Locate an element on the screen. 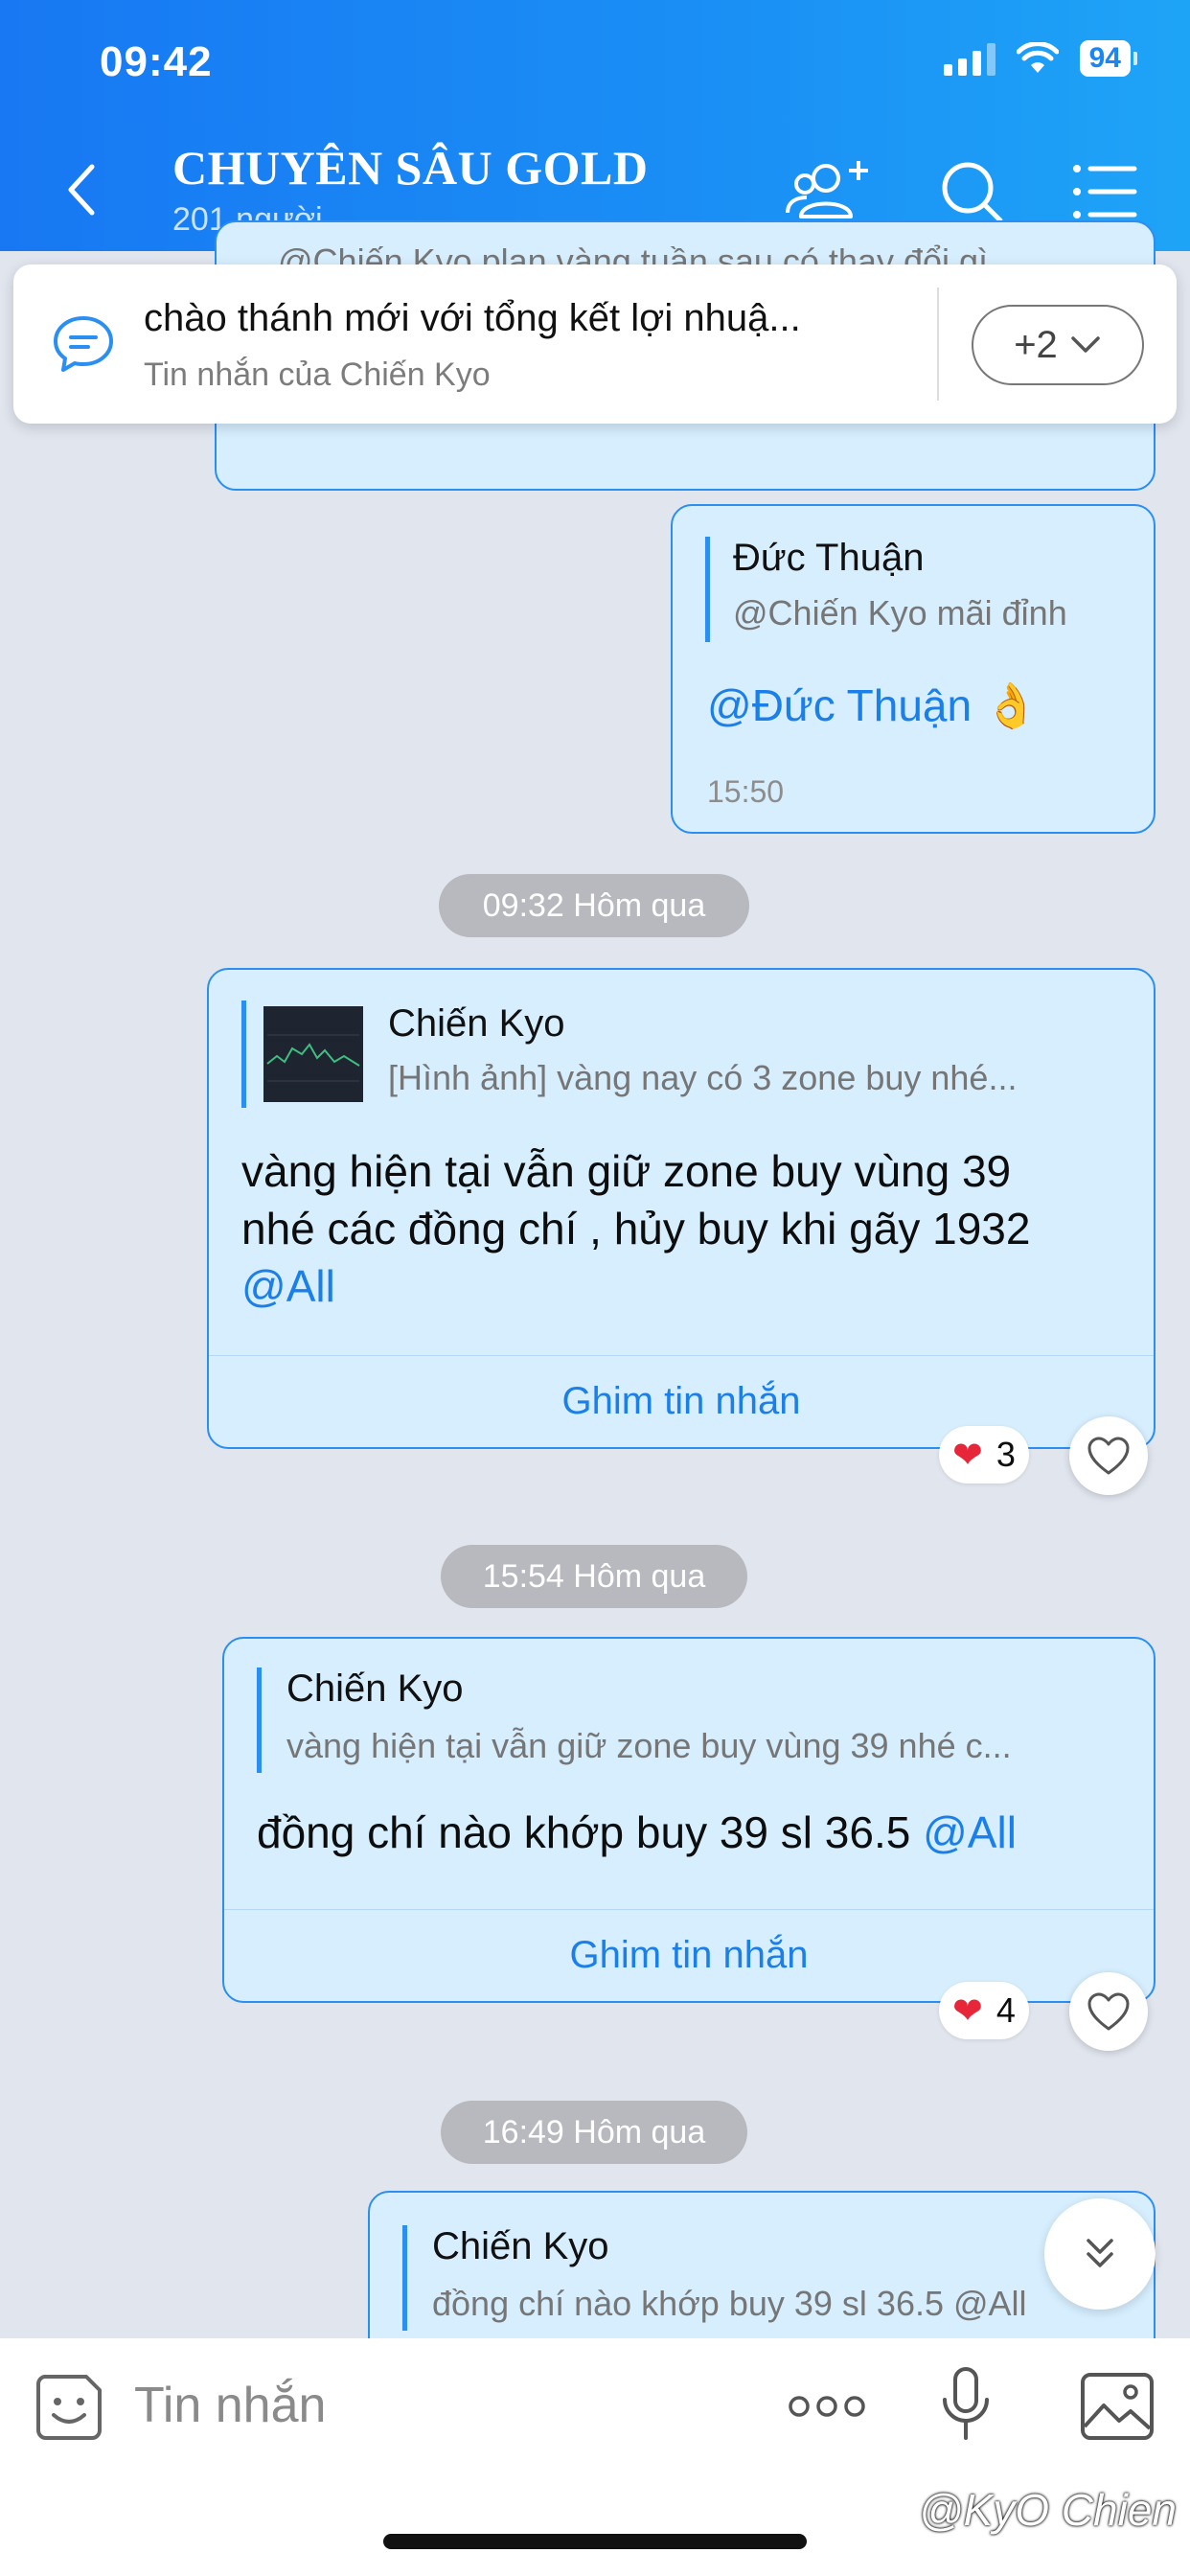 The image size is (1190, 2576). quote-text: @Chiến Kyo mãi đỉnh is located at coordinates (900, 612).